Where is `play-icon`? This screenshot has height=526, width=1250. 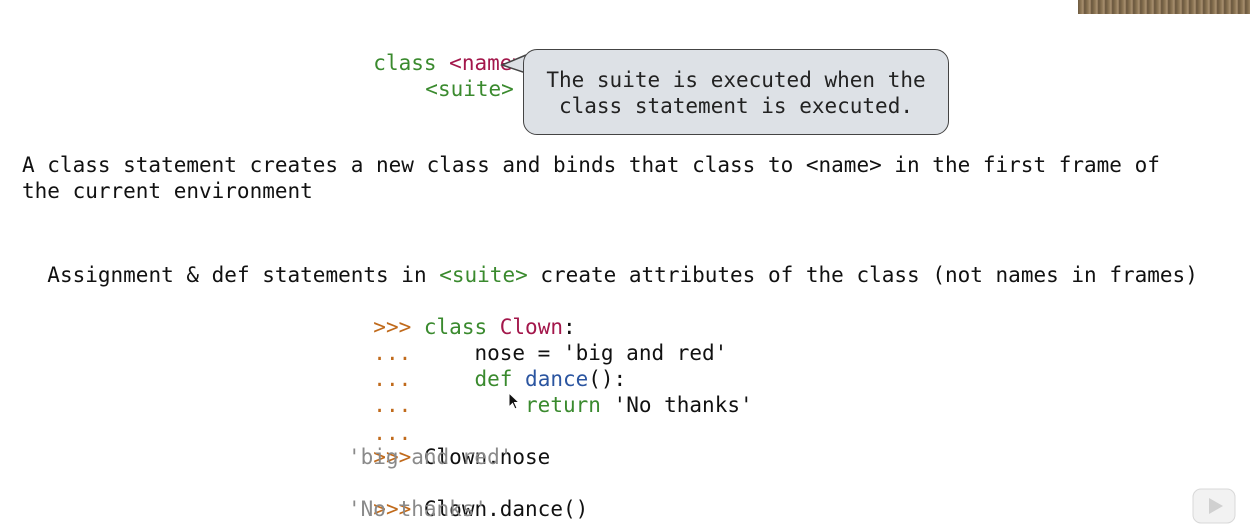 play-icon is located at coordinates (1214, 506).